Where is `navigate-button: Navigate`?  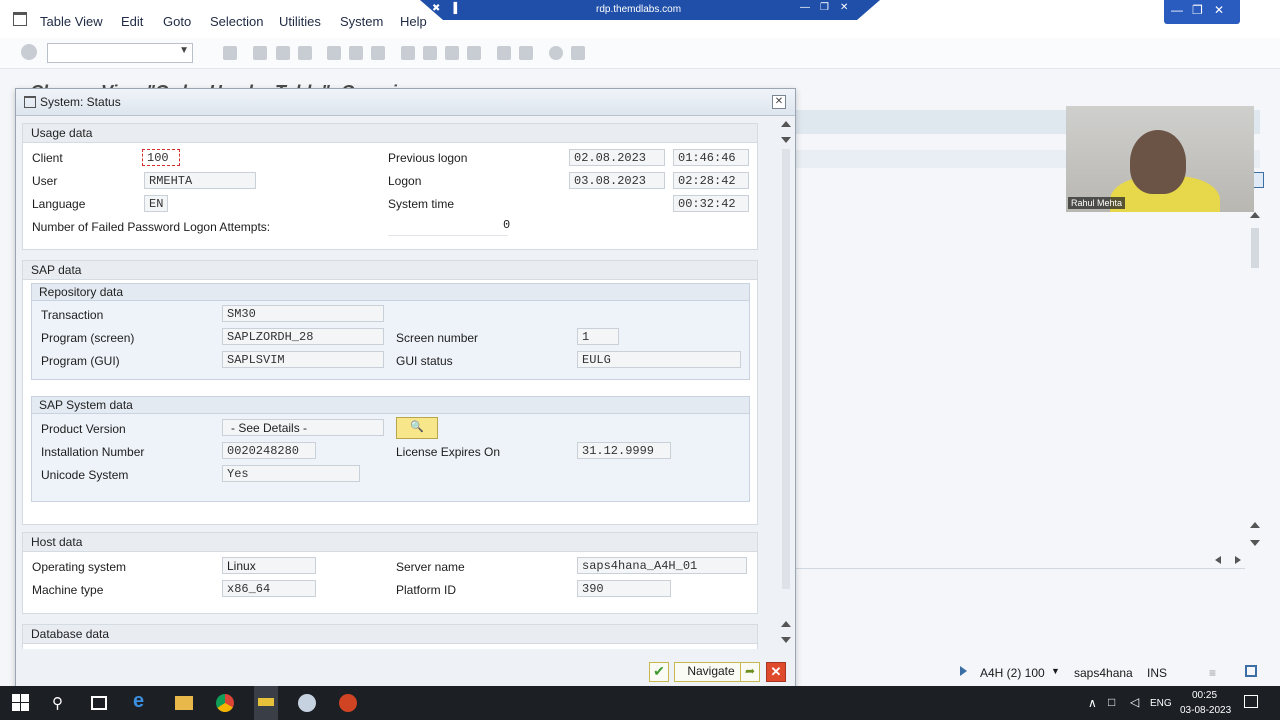 navigate-button: Navigate is located at coordinates (711, 672).